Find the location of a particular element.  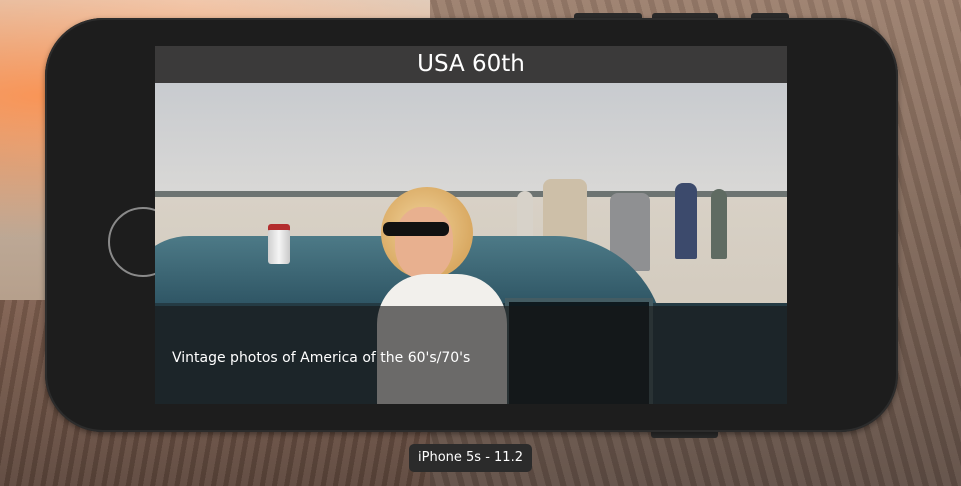

woman-sunglasses is located at coordinates (416, 229).